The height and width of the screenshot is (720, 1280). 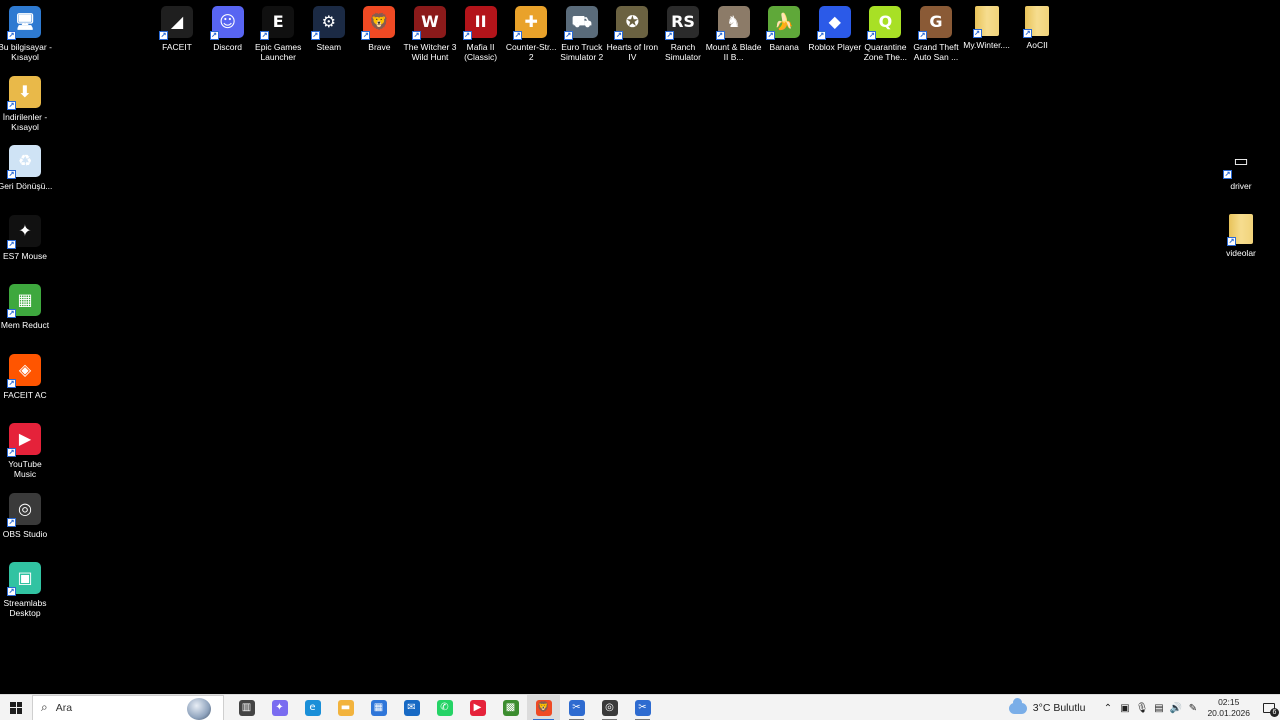 What do you see at coordinates (580, 23) in the screenshot?
I see `ets2-icon: ⛟ ↗` at bounding box center [580, 23].